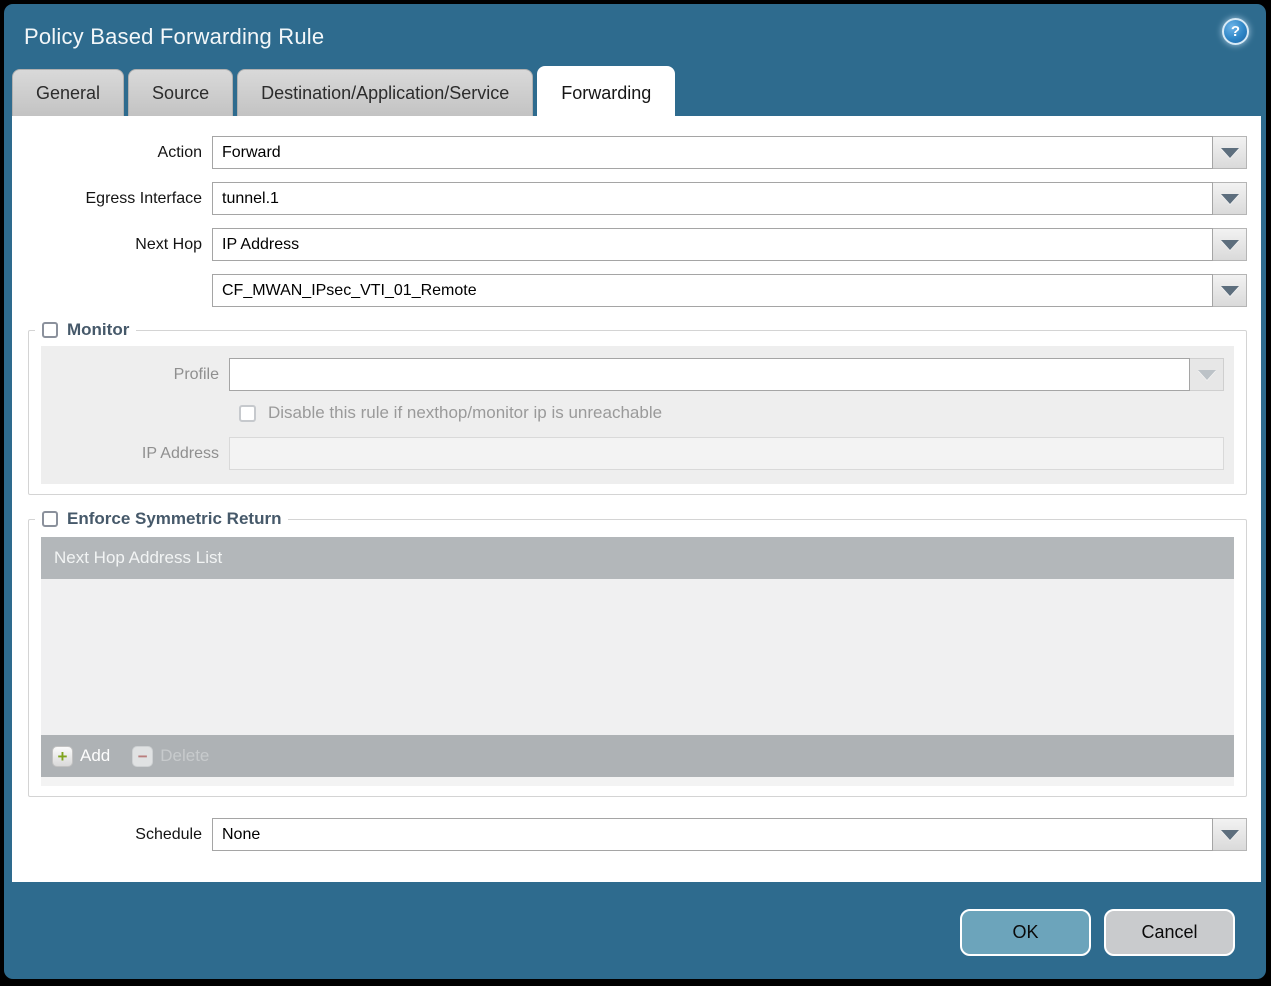 This screenshot has width=1271, height=986. I want to click on monitor-ip-row: IP Address, so click(632, 453).